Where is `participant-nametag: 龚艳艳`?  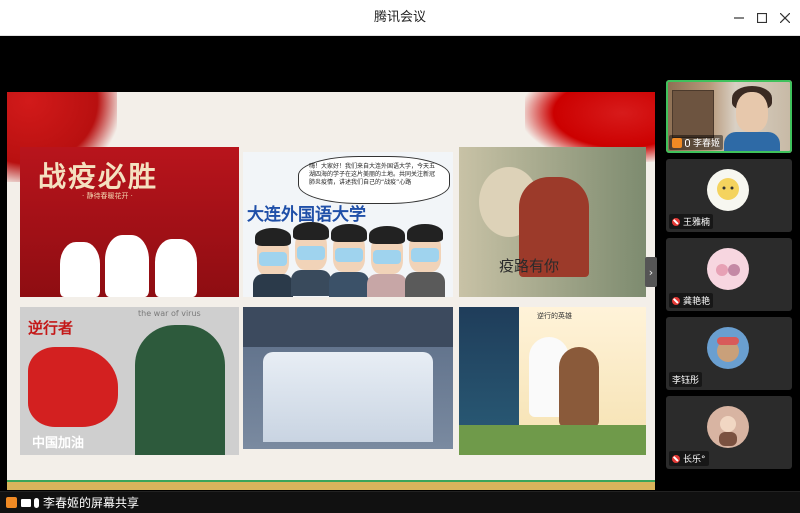
participant-nametag: 龚艳艳 is located at coordinates (691, 300).